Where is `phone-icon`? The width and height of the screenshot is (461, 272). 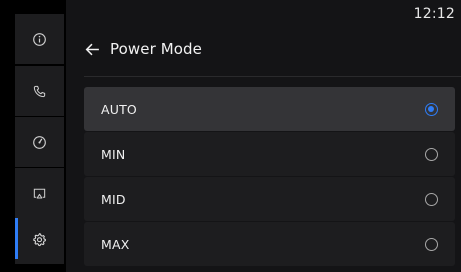 phone-icon is located at coordinates (39, 91).